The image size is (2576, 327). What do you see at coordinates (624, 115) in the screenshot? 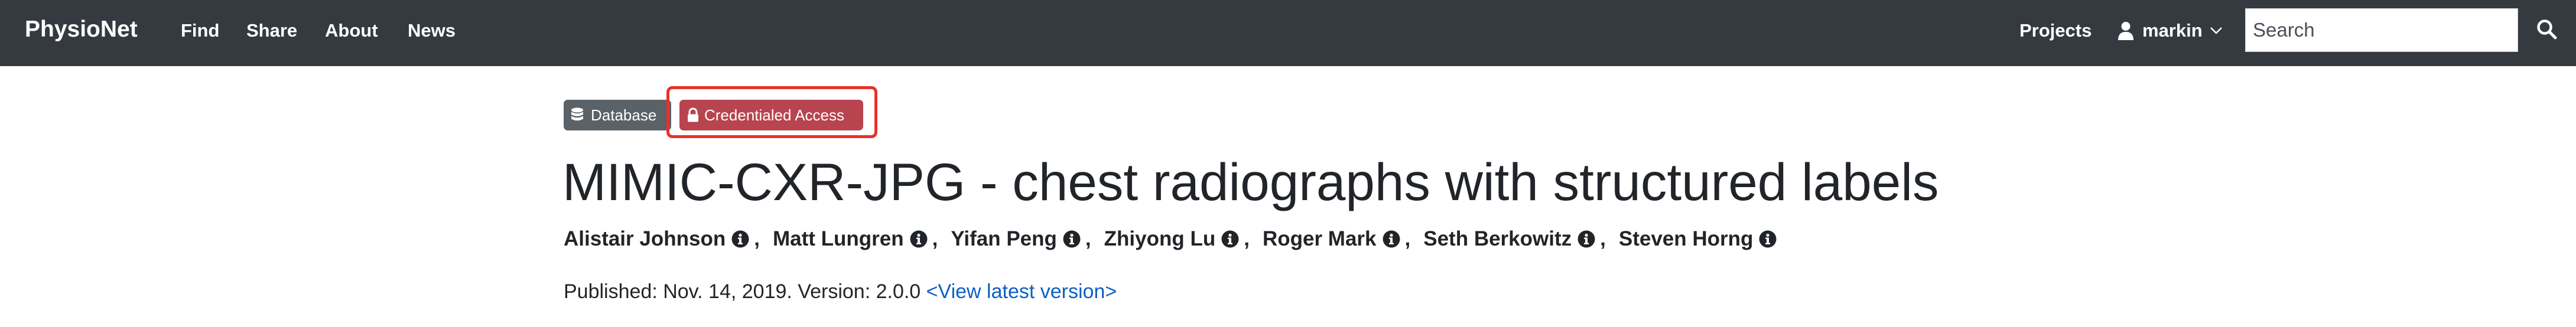
I see `database-badge-label: Database` at bounding box center [624, 115].